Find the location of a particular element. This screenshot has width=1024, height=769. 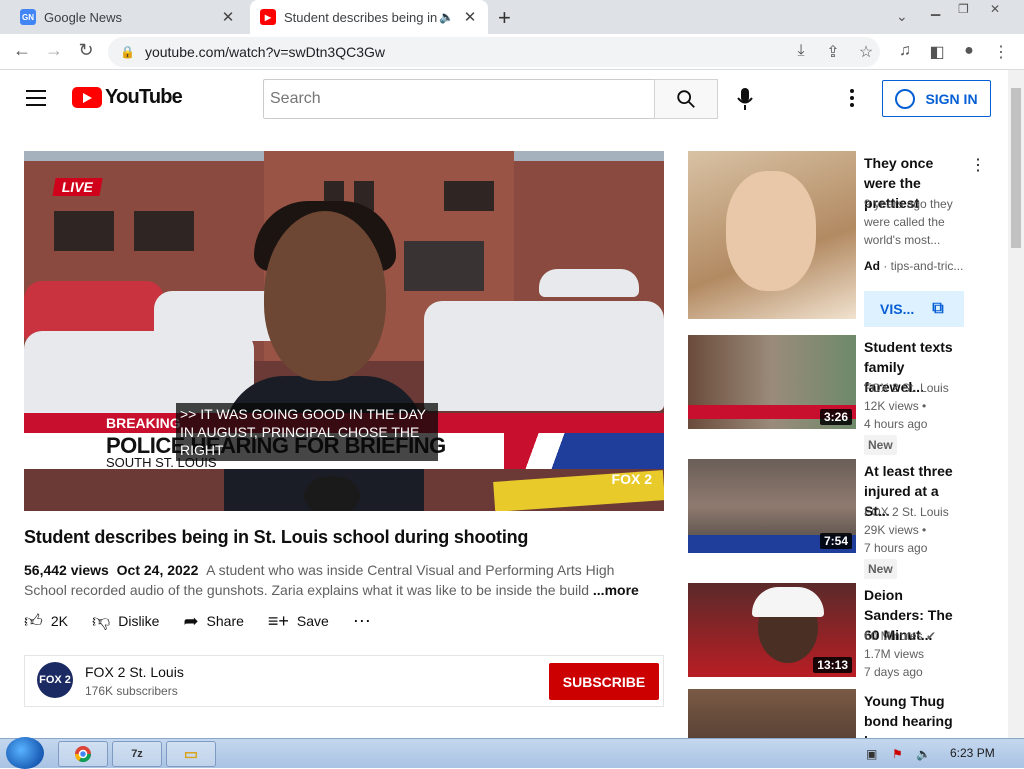

related-video-age: 4 hours ago is located at coordinates (896, 424).